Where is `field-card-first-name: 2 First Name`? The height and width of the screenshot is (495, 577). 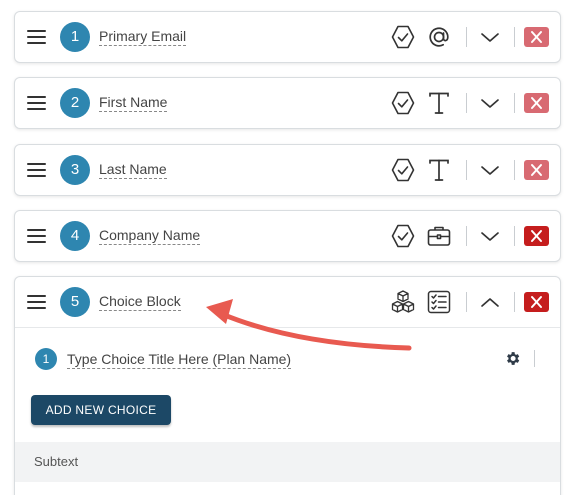 field-card-first-name: 2 First Name is located at coordinates (287, 103).